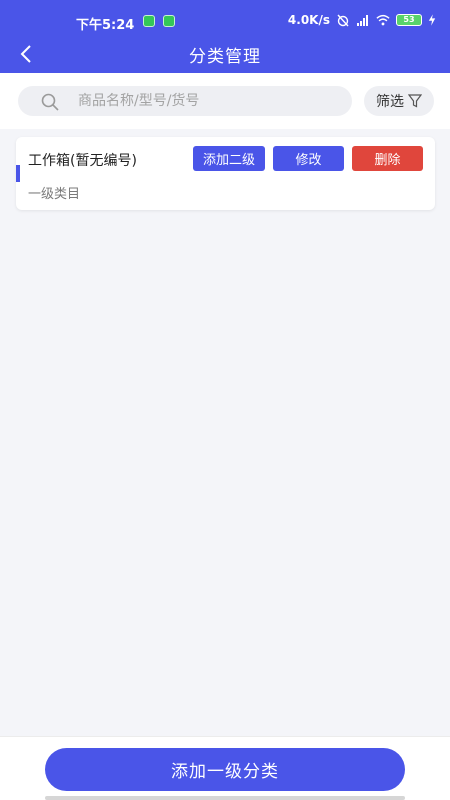  Describe the element at coordinates (432, 20) in the screenshot. I see `charging-icon` at that location.